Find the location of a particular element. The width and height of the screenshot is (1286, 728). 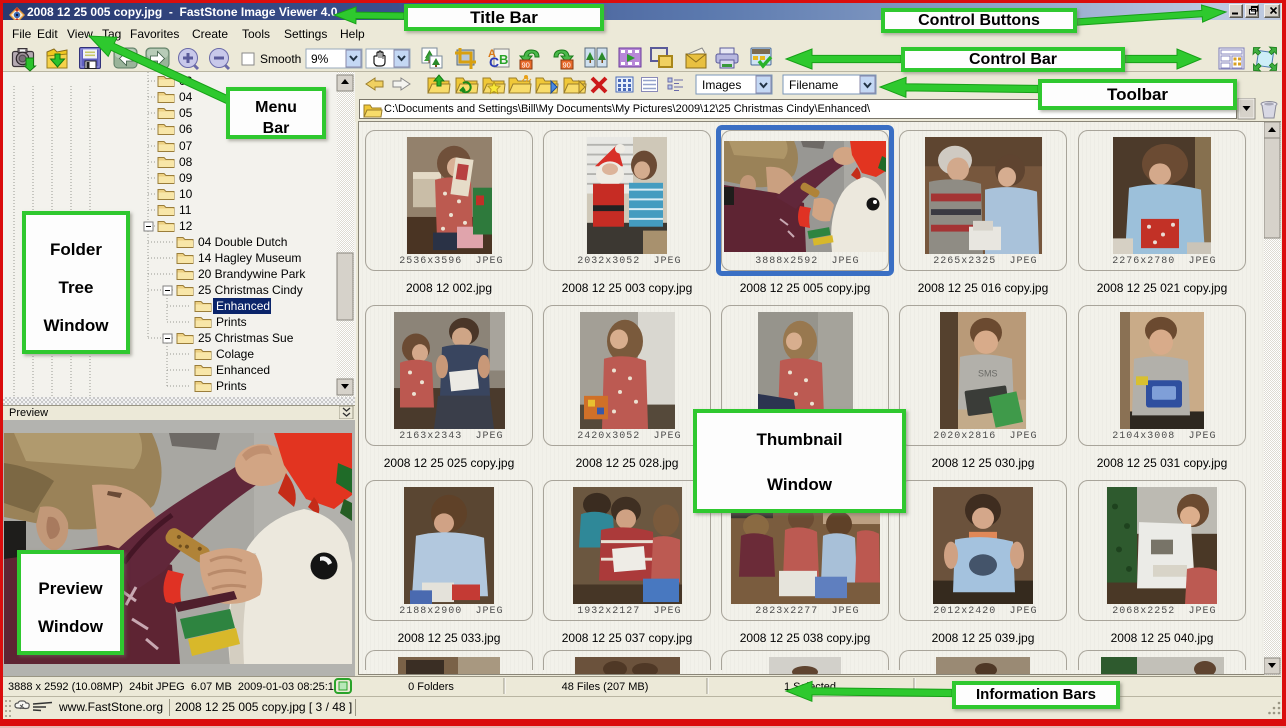

svg-text: Smooth is located at coordinates (280, 59).